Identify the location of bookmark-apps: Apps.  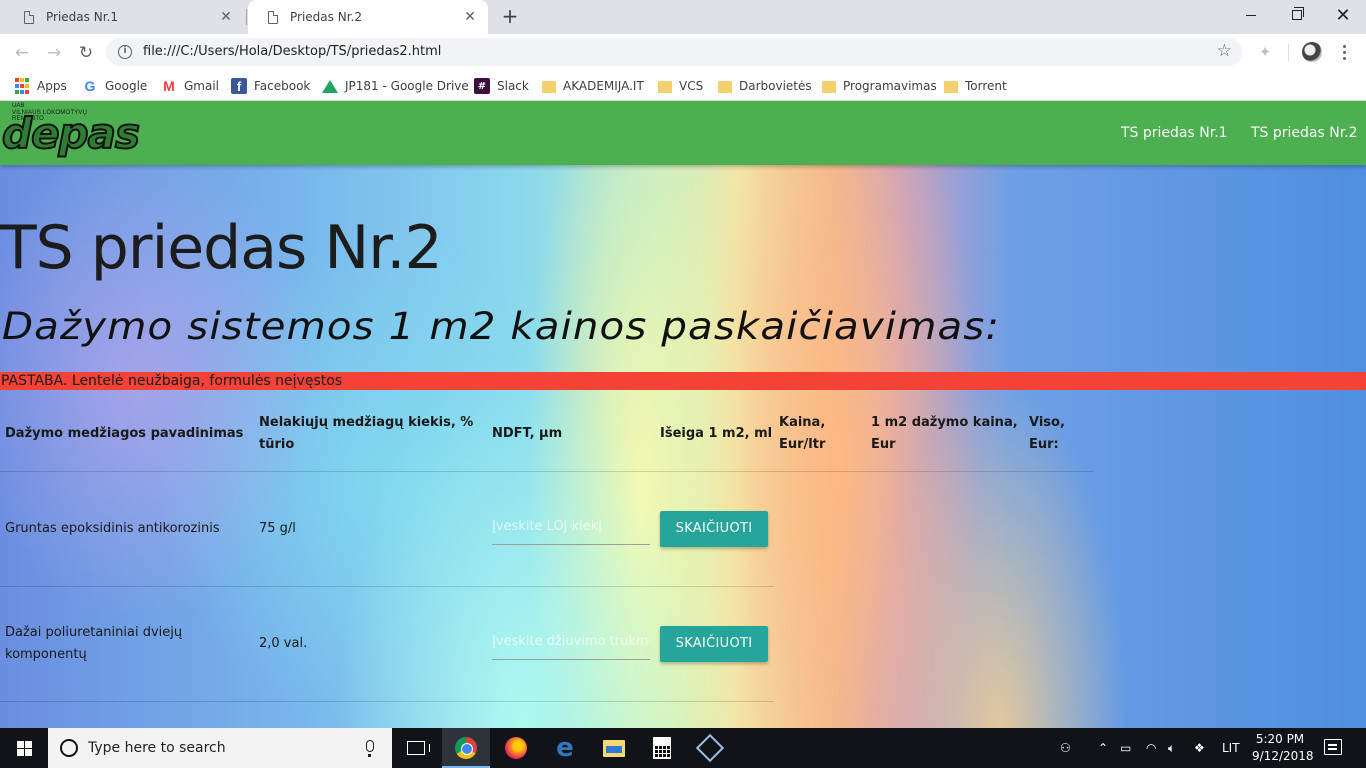
(40, 86).